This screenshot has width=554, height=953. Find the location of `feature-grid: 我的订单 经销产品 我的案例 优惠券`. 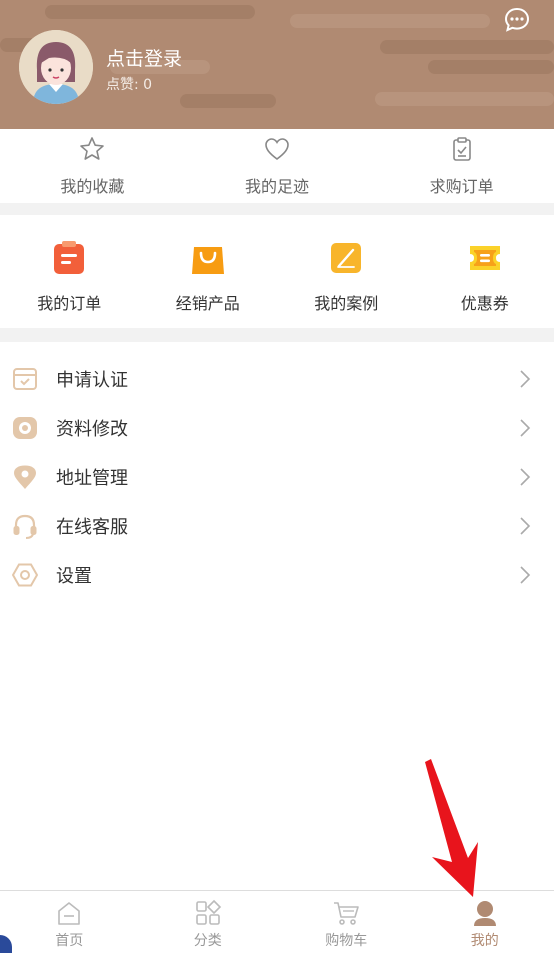

feature-grid: 我的订单 经销产品 我的案例 优惠券 is located at coordinates (277, 271).